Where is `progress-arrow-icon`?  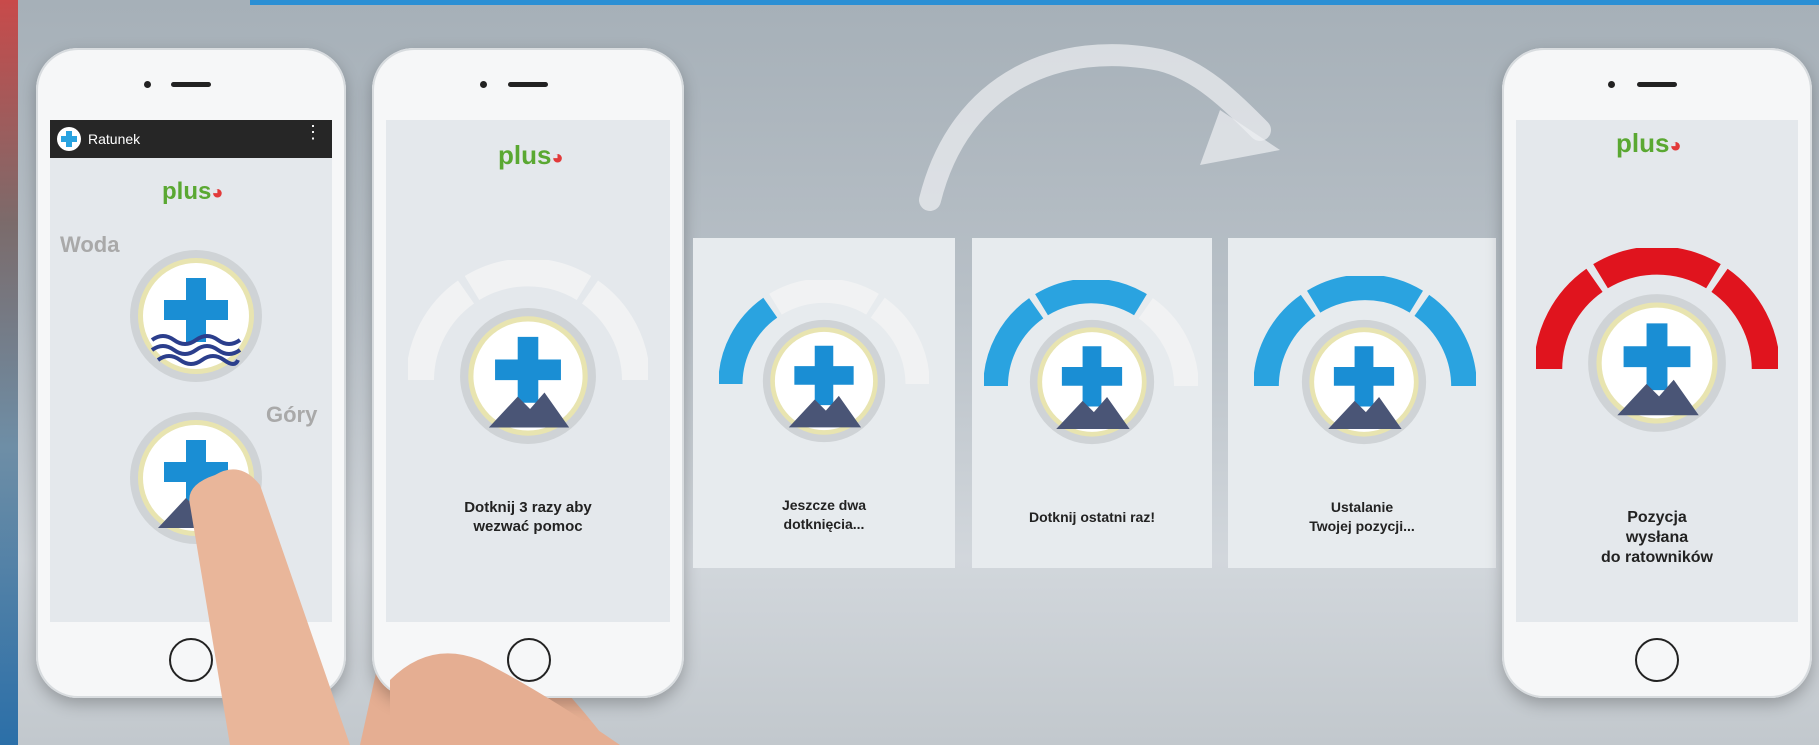 progress-arrow-icon is located at coordinates (1099, 127).